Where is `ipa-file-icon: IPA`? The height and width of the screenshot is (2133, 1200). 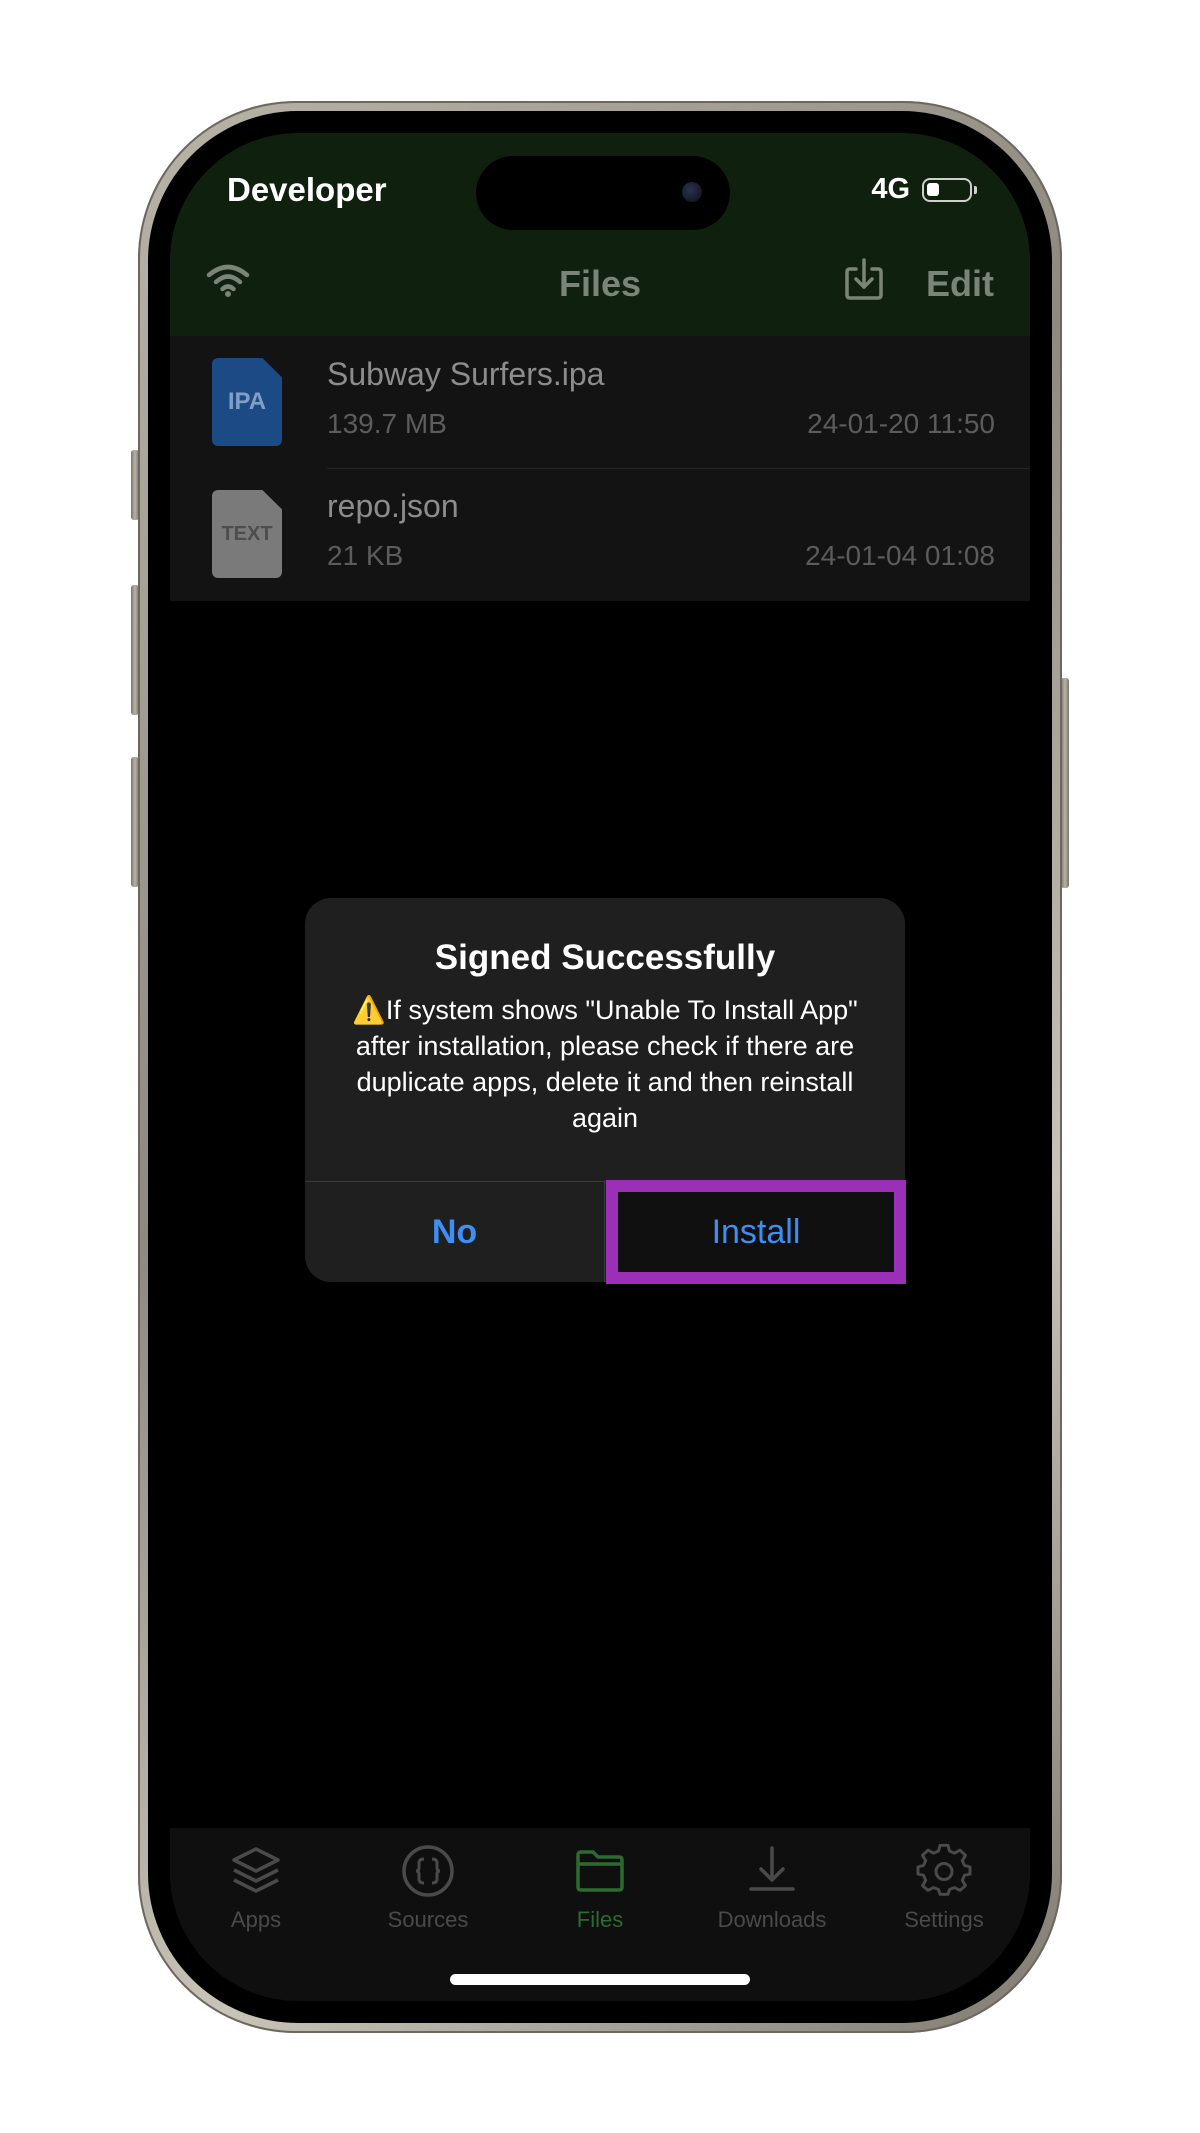 ipa-file-icon: IPA is located at coordinates (247, 402).